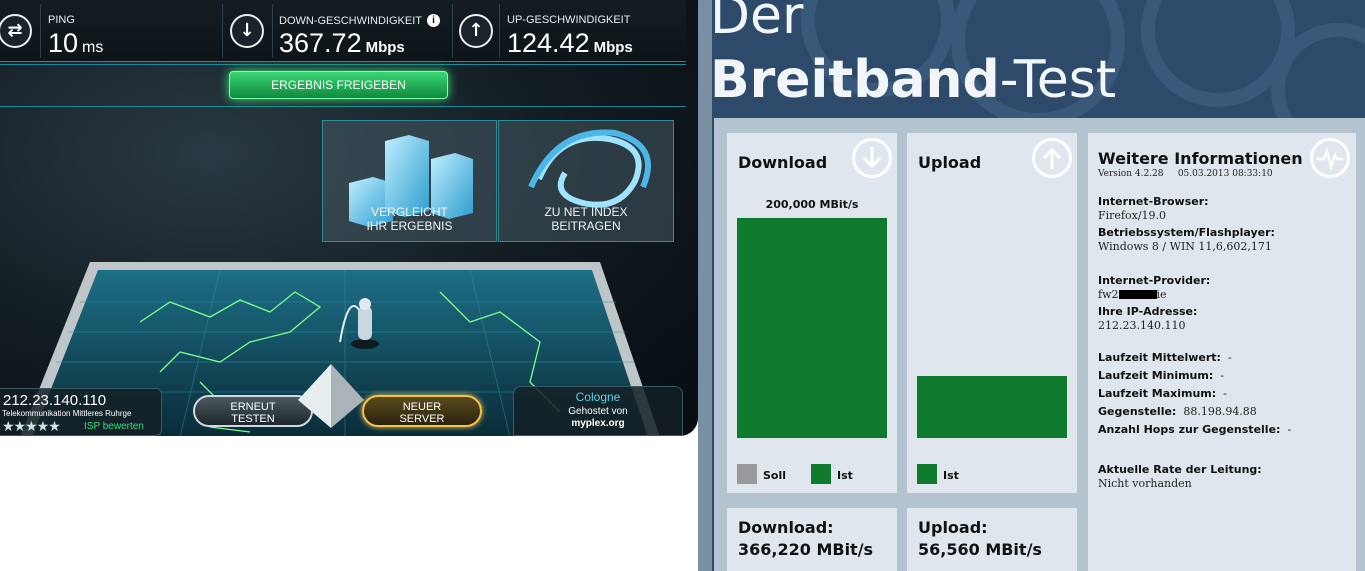  Describe the element at coordinates (114, 426) in the screenshot. I see `rate-isp-link: ISP bewerten` at that location.